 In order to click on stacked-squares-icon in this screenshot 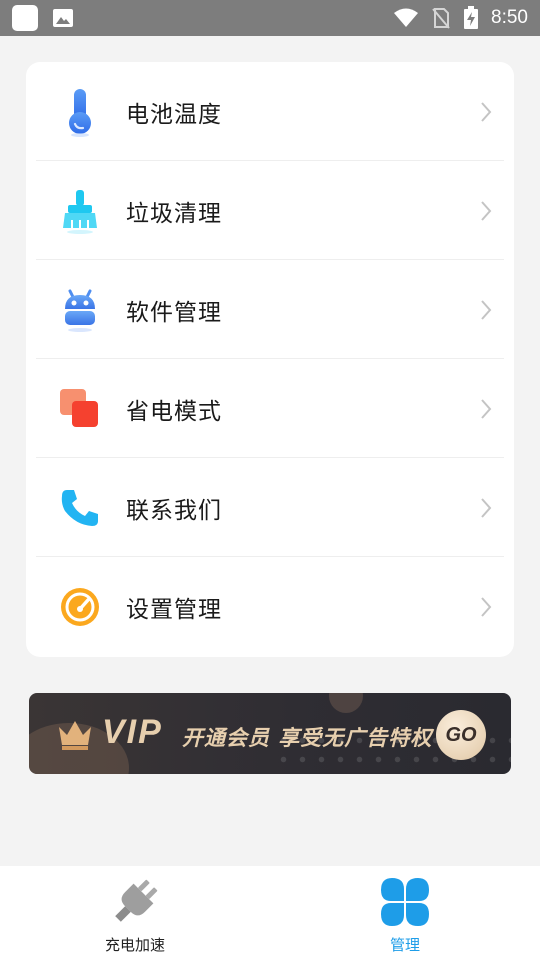, I will do `click(80, 409)`.